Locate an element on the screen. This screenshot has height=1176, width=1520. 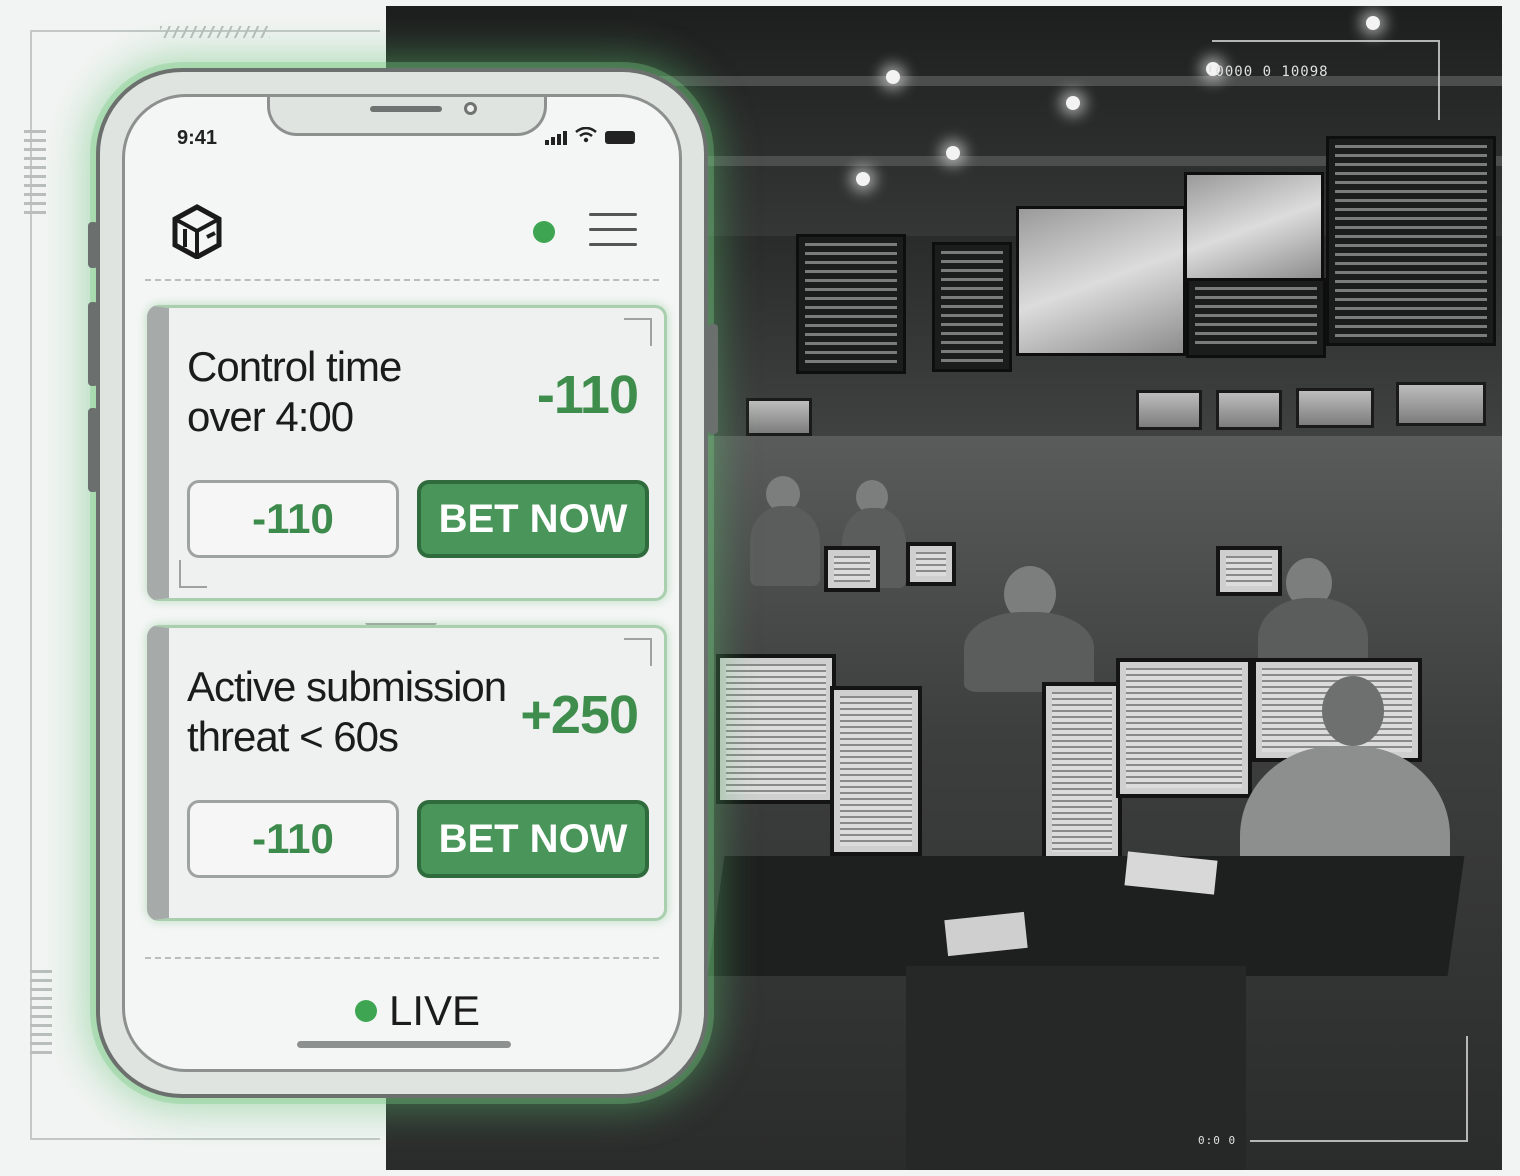
live-status-indicator is located at coordinates (544, 232).